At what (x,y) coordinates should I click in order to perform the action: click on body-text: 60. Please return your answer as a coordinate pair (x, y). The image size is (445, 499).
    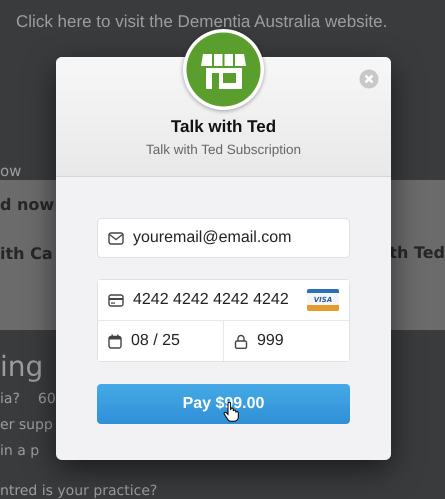
    Looking at the image, I should click on (47, 399).